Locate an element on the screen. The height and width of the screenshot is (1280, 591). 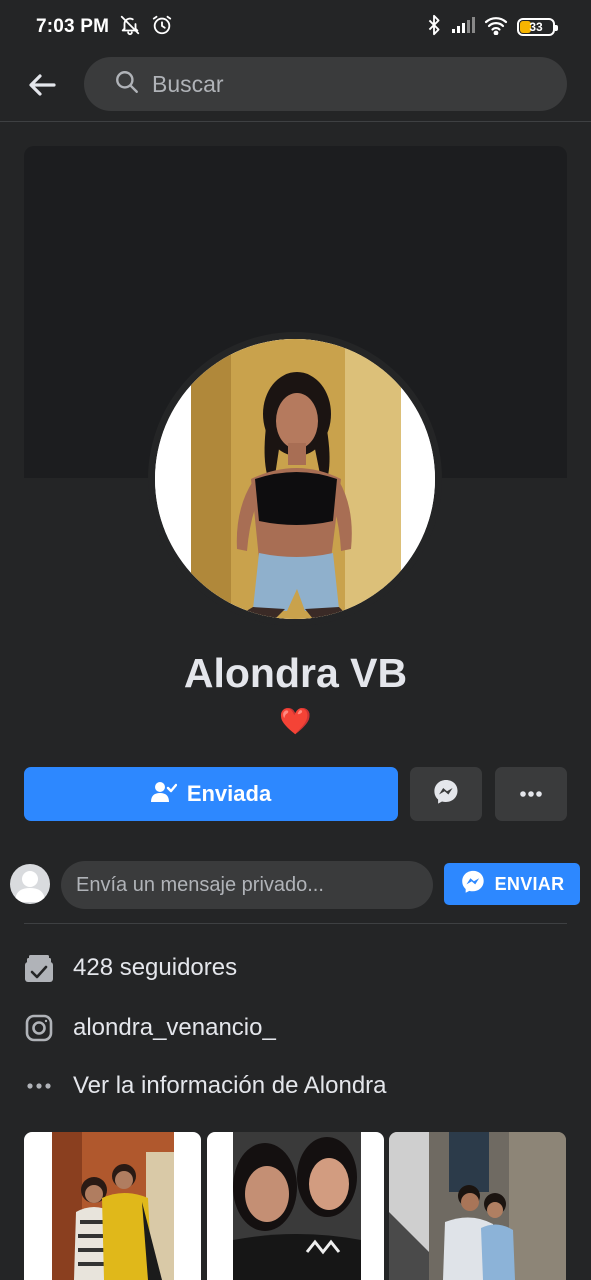
instagram-icon is located at coordinates (39, 1028).